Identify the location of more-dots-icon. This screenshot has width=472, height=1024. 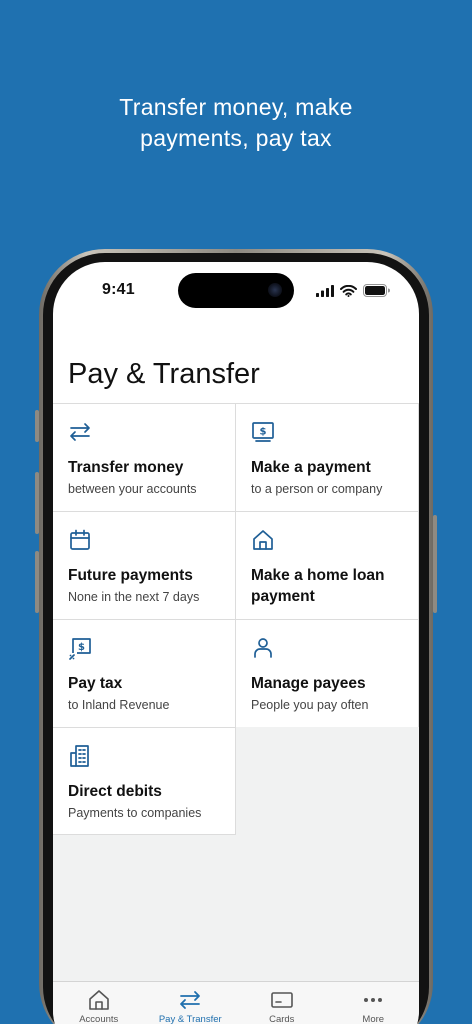
(373, 1000).